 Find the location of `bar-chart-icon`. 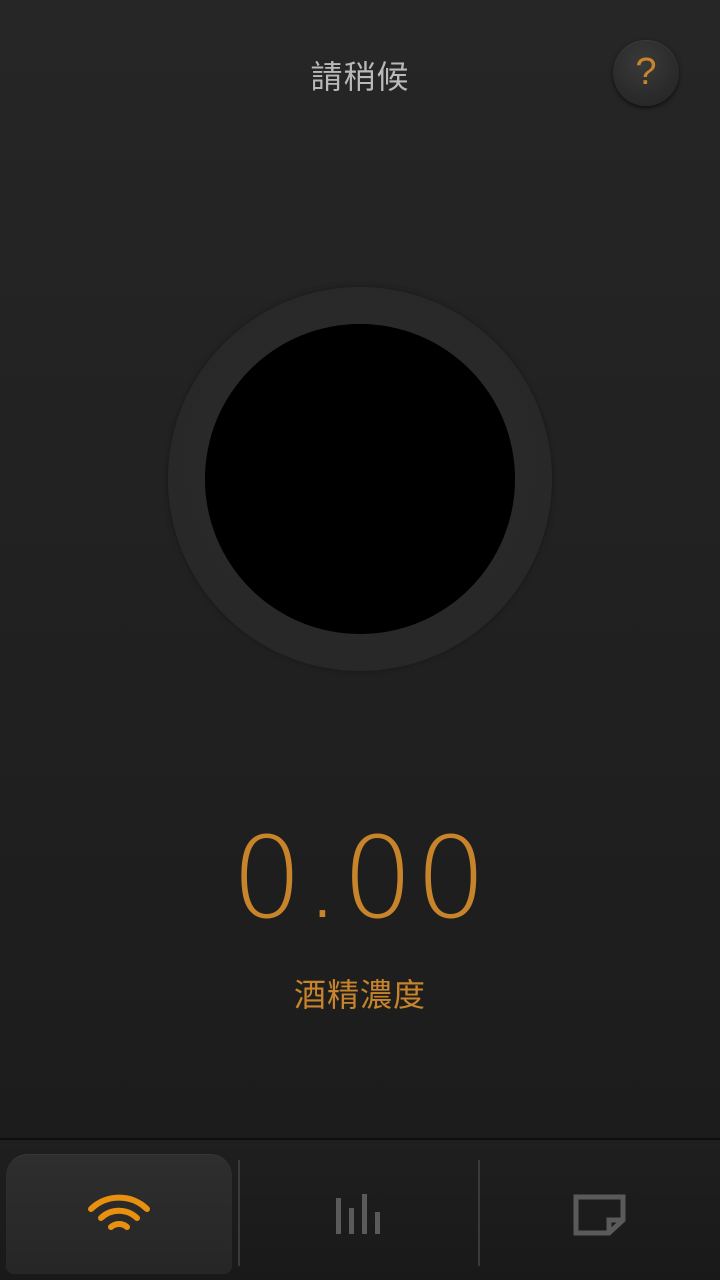

bar-chart-icon is located at coordinates (358, 1214).